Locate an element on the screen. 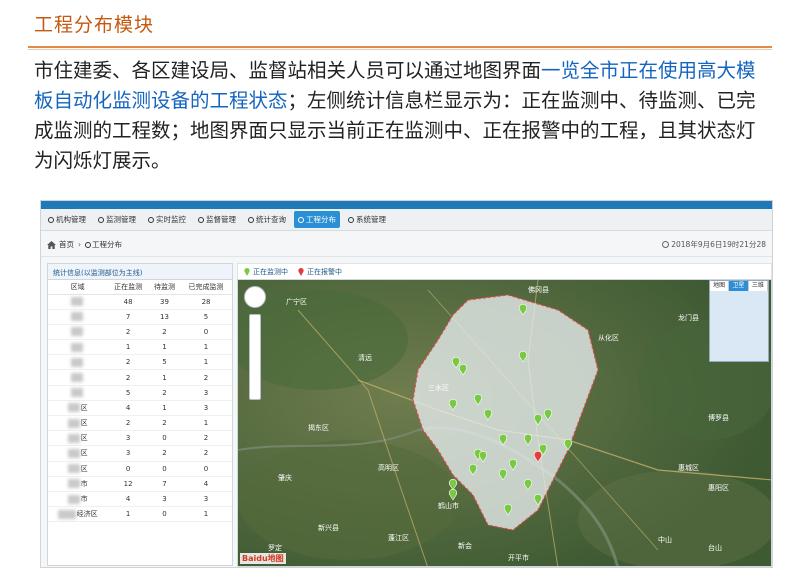 This screenshot has width=800, height=573. map-place-label: 从化区 is located at coordinates (608, 337).